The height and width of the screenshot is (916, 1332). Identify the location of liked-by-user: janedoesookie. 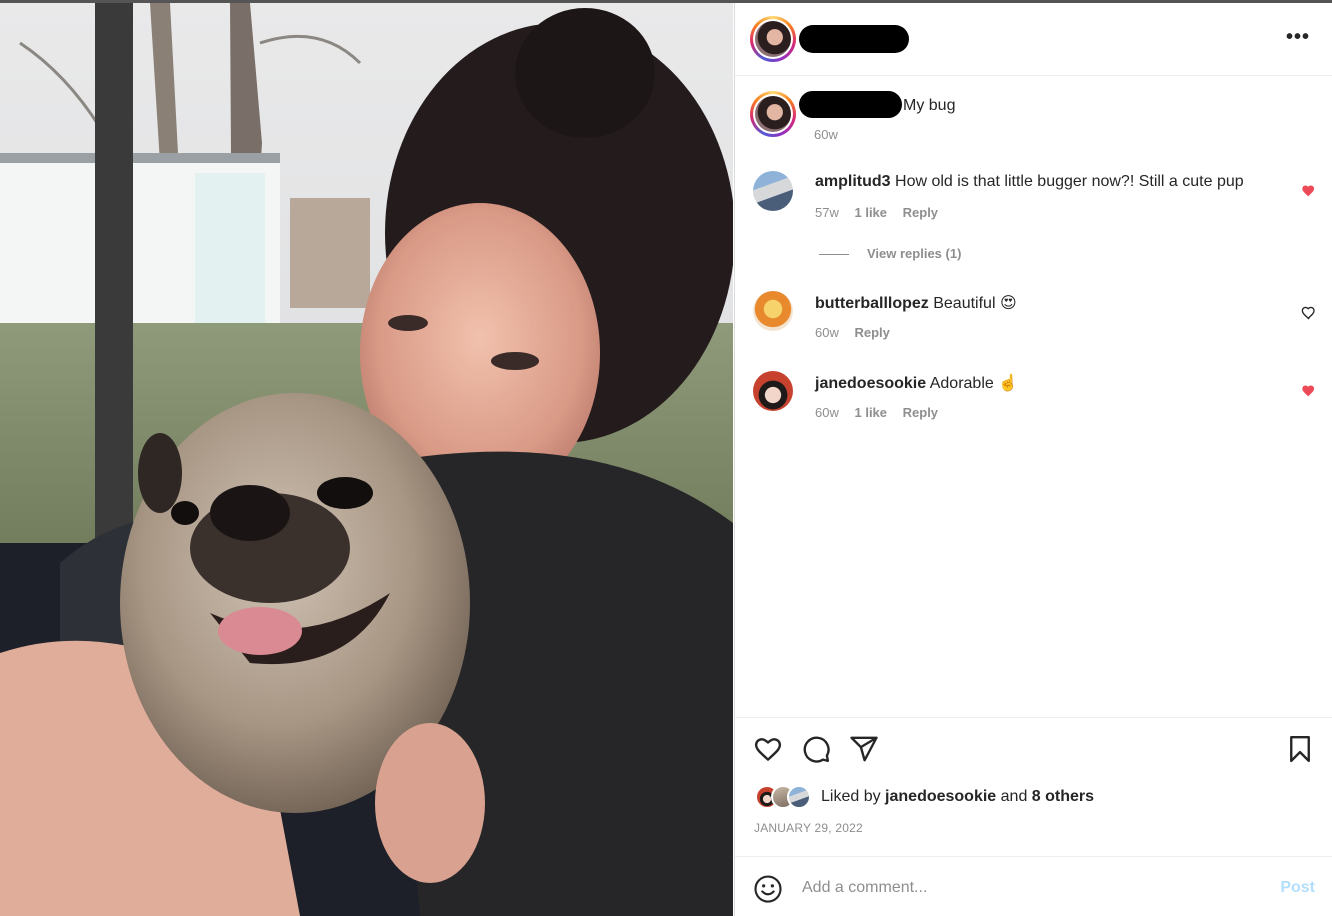
(940, 796).